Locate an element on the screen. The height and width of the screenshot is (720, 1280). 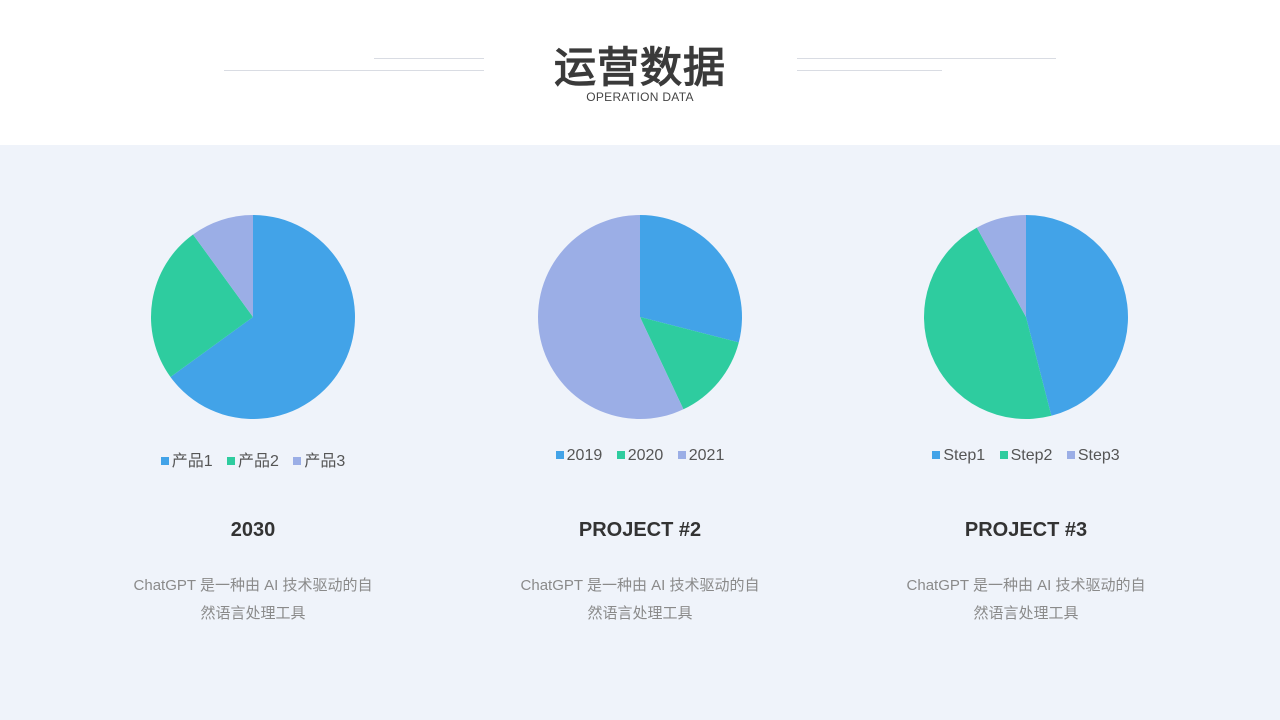
legend-item: 2019 is located at coordinates (579, 456).